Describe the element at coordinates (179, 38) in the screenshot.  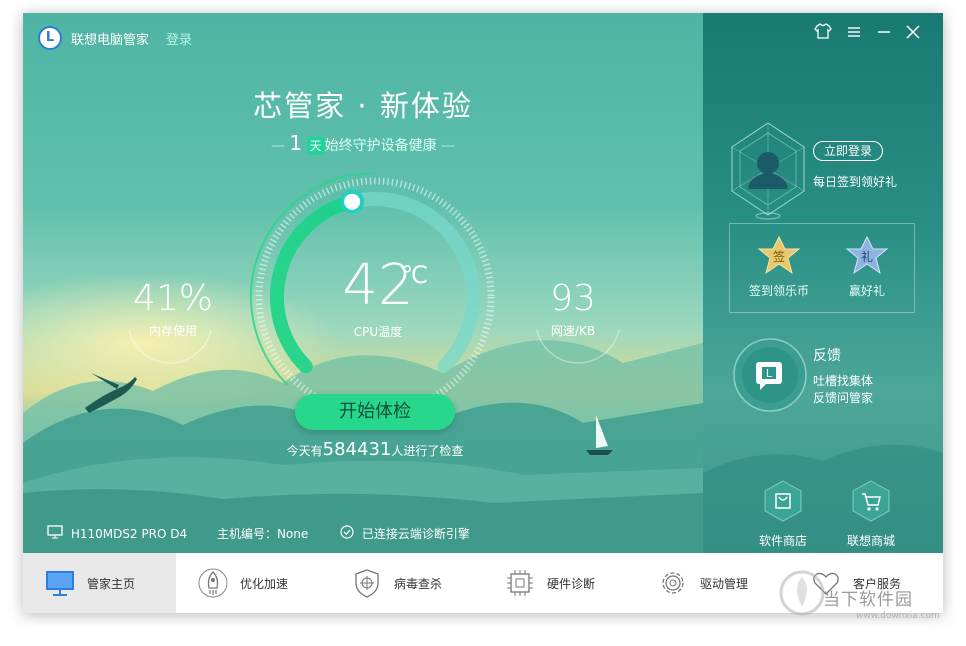
I see `login-link: 登录` at that location.